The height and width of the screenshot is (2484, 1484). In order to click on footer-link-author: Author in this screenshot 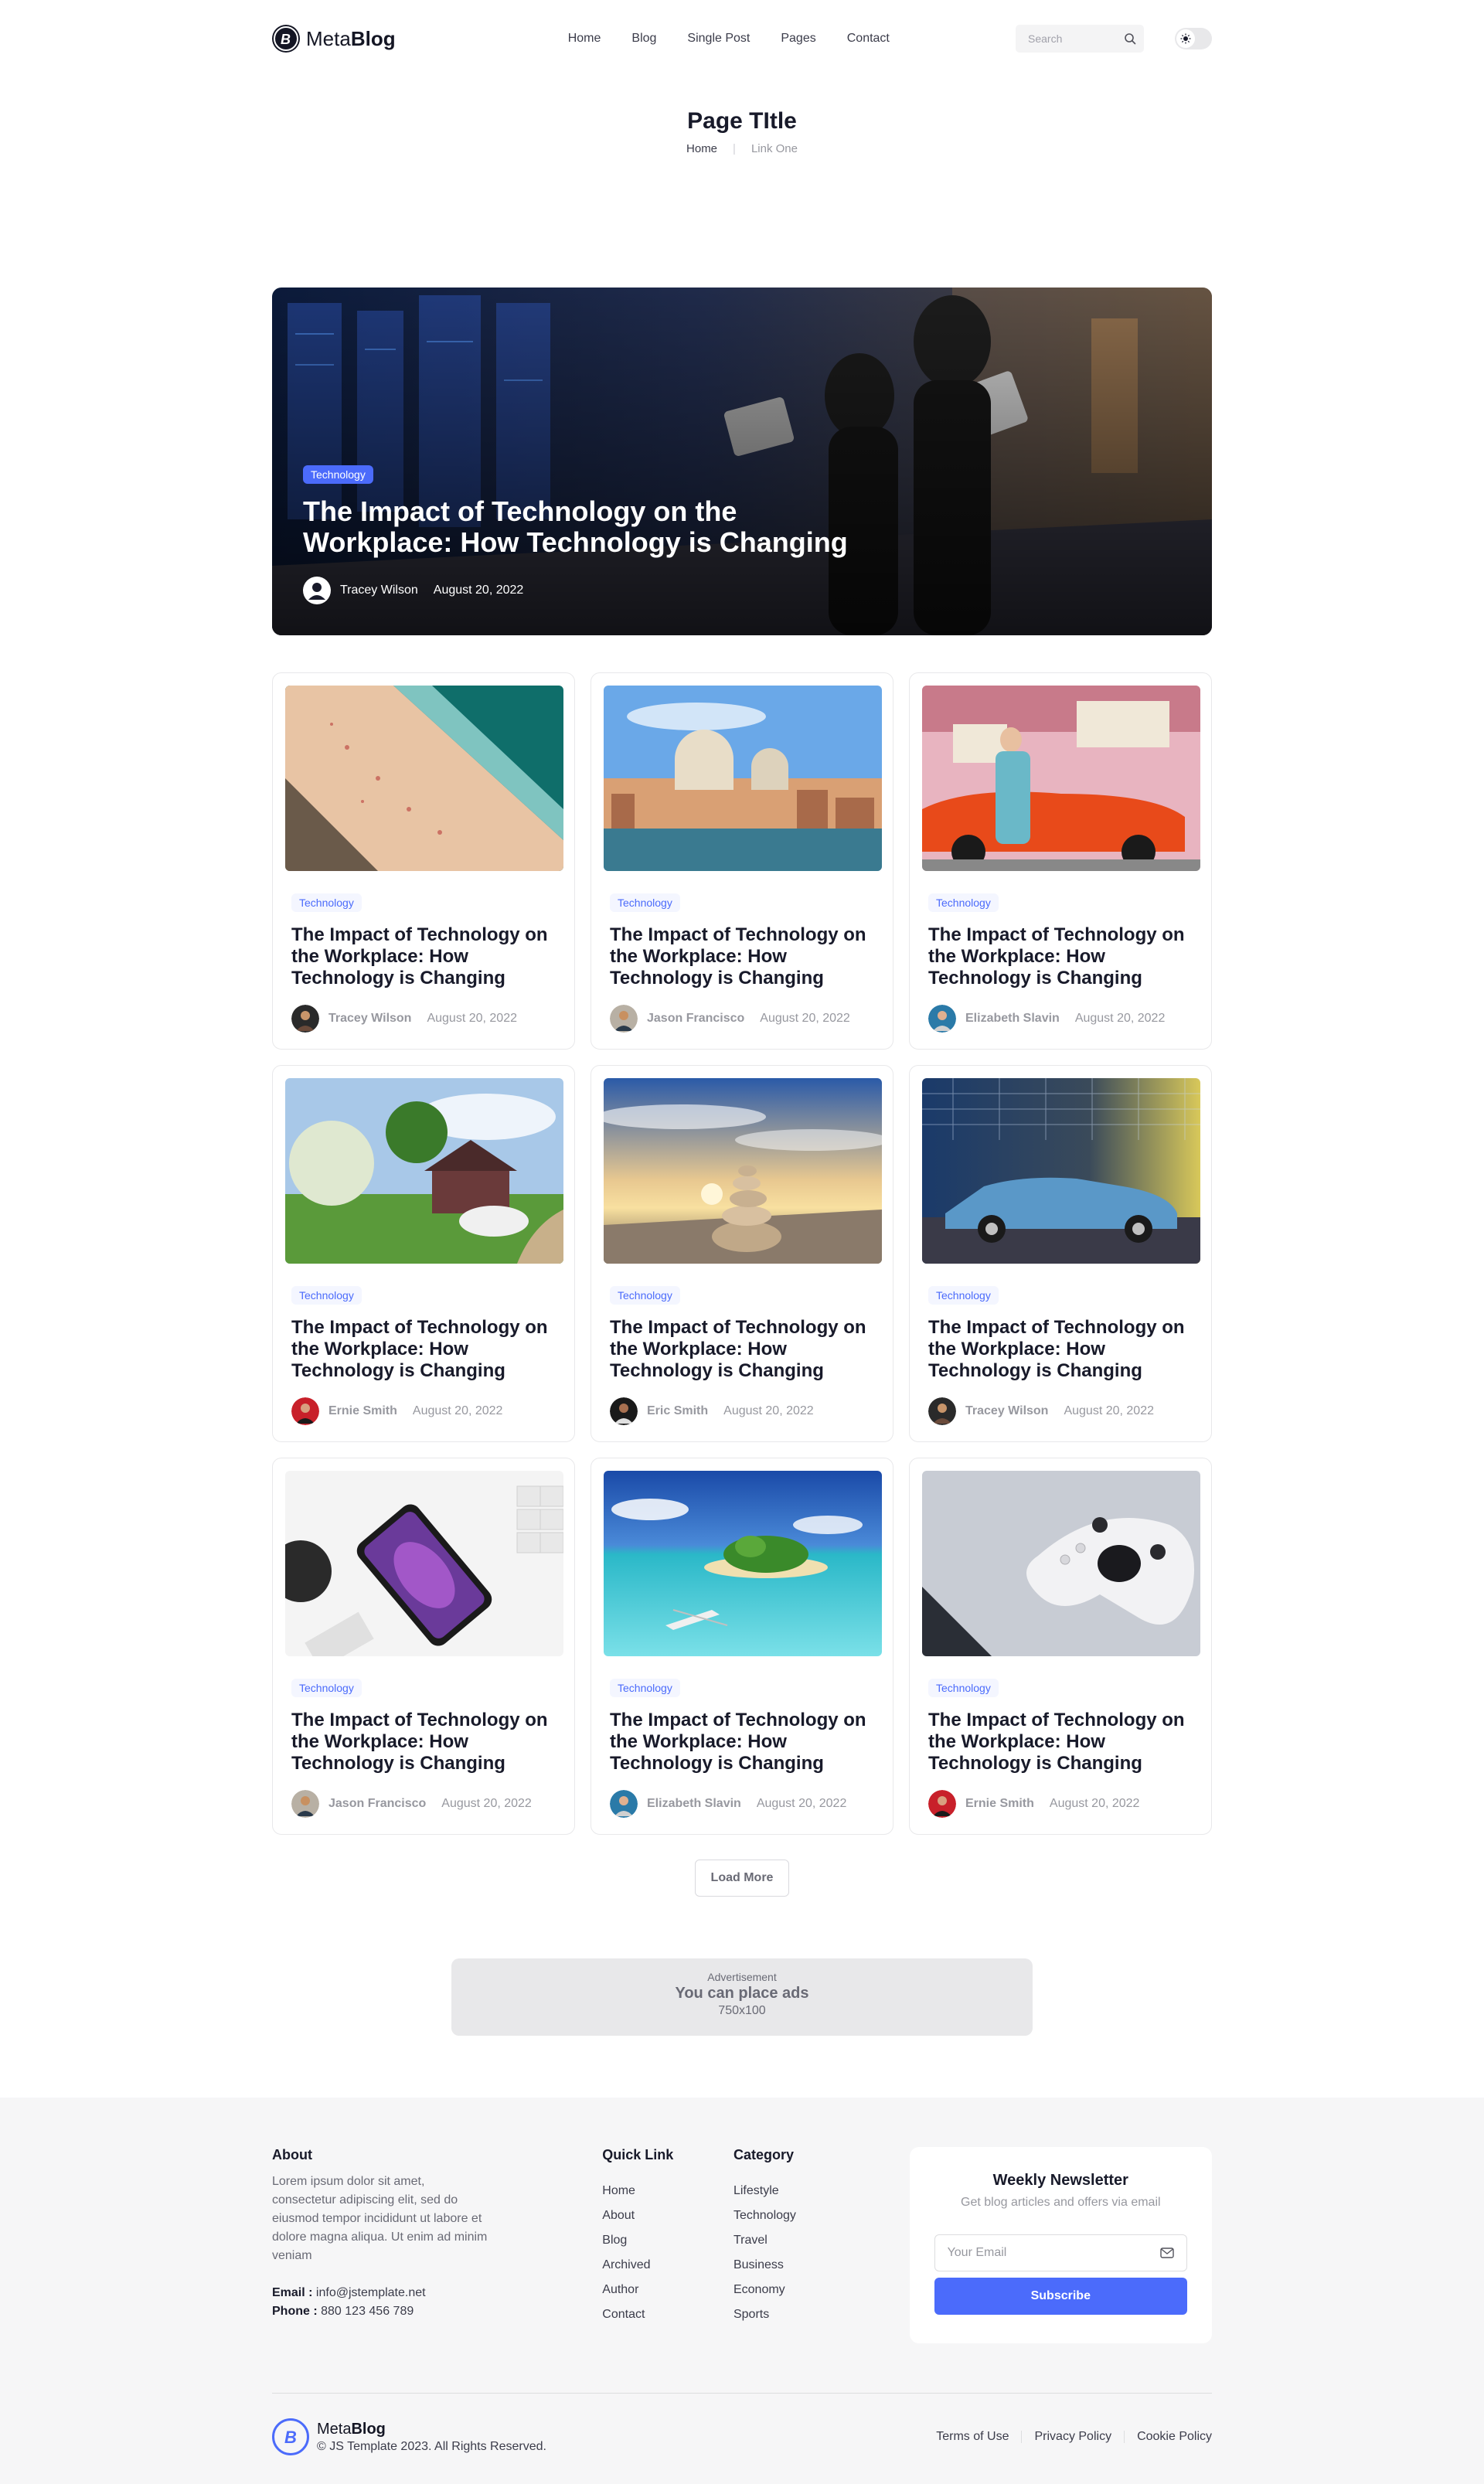, I will do `click(667, 2290)`.